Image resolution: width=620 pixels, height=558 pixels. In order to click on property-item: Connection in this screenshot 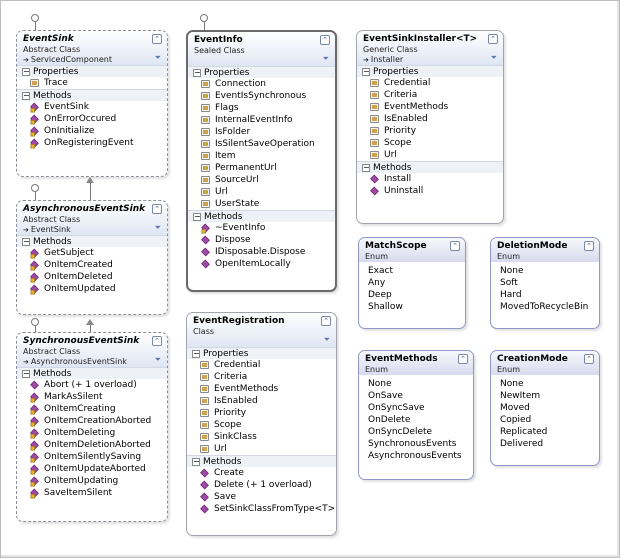, I will do `click(261, 84)`.